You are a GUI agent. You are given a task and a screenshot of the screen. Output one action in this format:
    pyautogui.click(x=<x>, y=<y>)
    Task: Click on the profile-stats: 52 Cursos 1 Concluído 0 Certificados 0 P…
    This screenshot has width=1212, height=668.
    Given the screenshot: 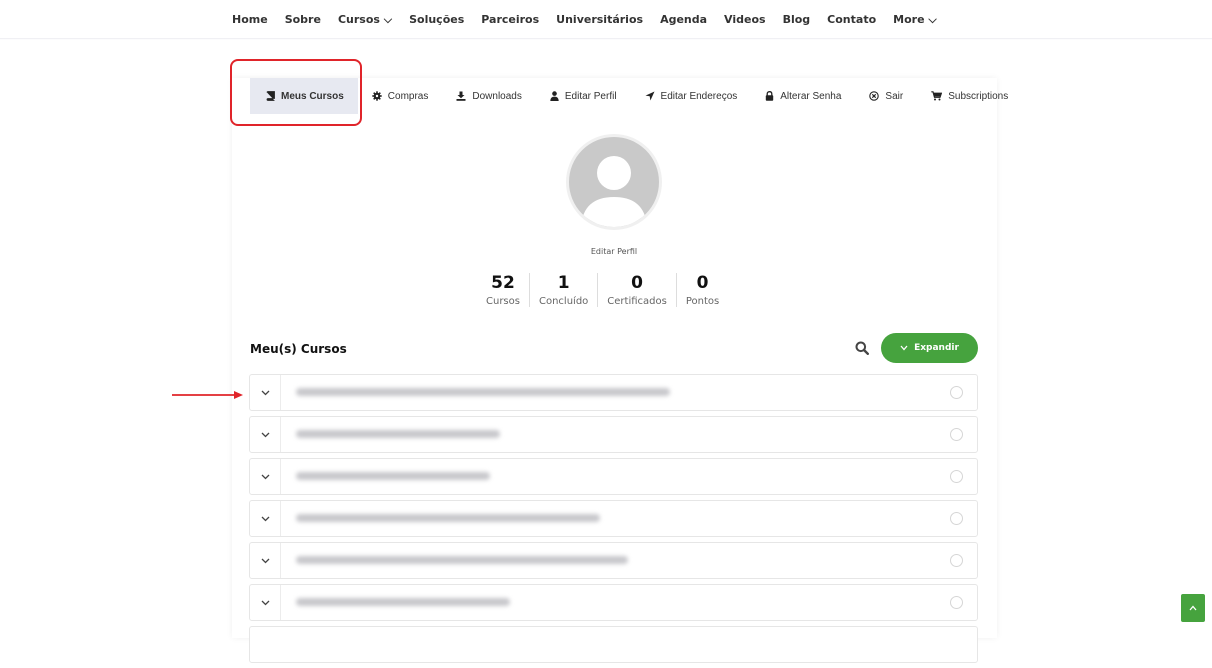 What is the action you would take?
    pyautogui.click(x=602, y=290)
    